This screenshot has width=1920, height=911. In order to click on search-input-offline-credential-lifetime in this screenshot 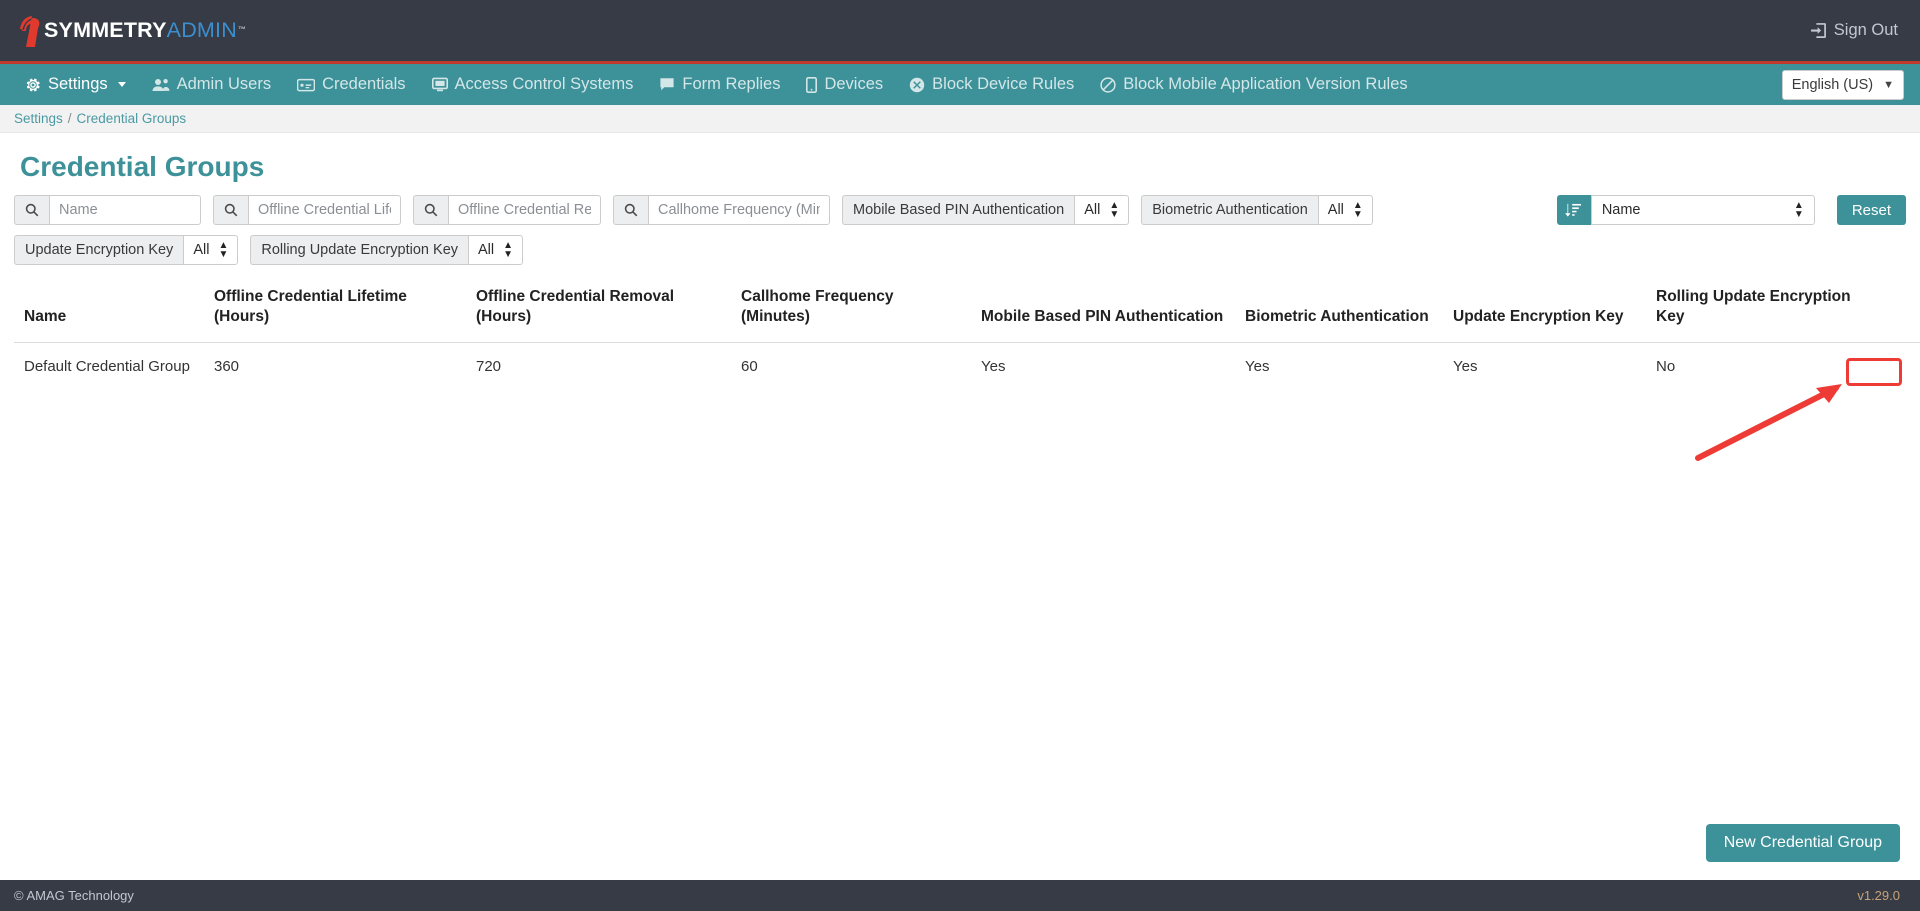, I will do `click(324, 210)`.